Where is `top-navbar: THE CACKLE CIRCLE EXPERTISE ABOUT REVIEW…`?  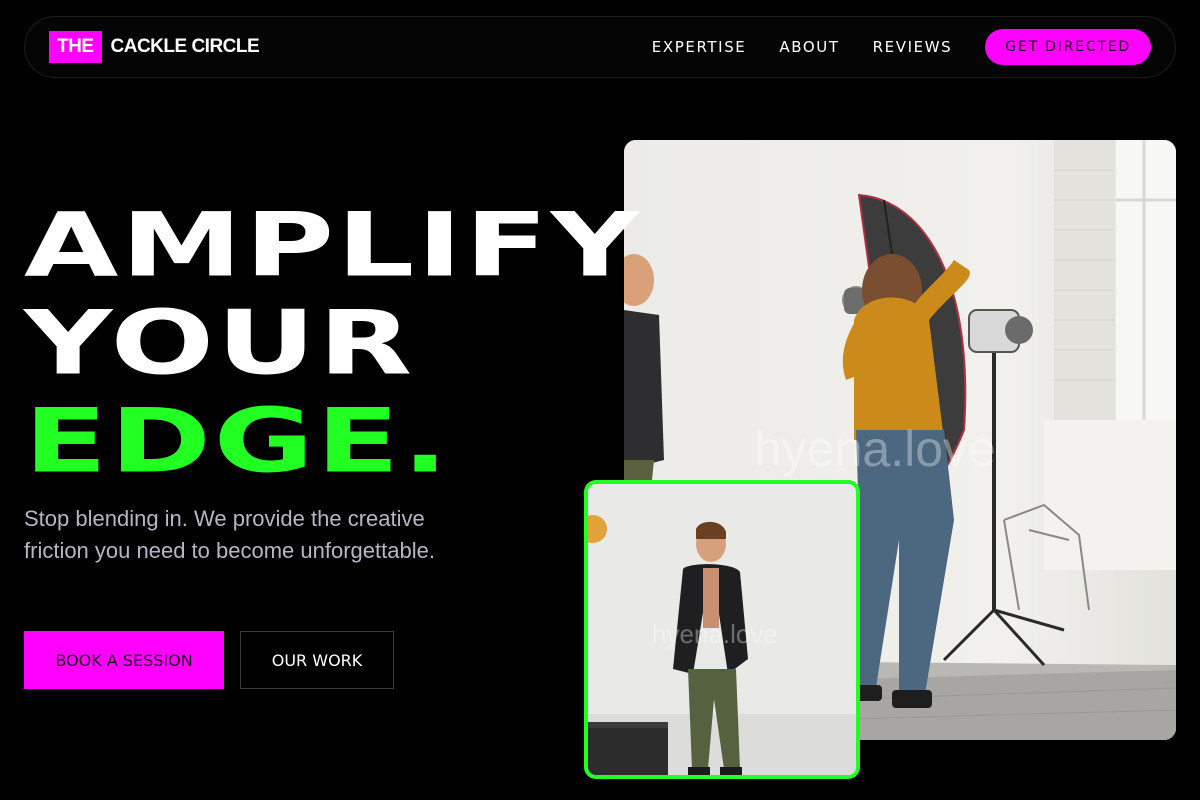 top-navbar: THE CACKLE CIRCLE EXPERTISE ABOUT REVIEW… is located at coordinates (600, 47).